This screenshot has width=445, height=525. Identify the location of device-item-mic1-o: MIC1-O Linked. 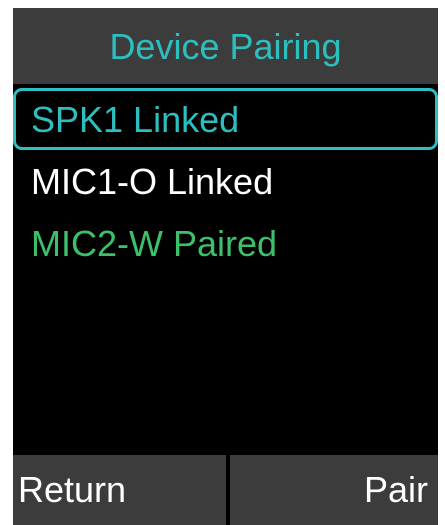
(225, 181).